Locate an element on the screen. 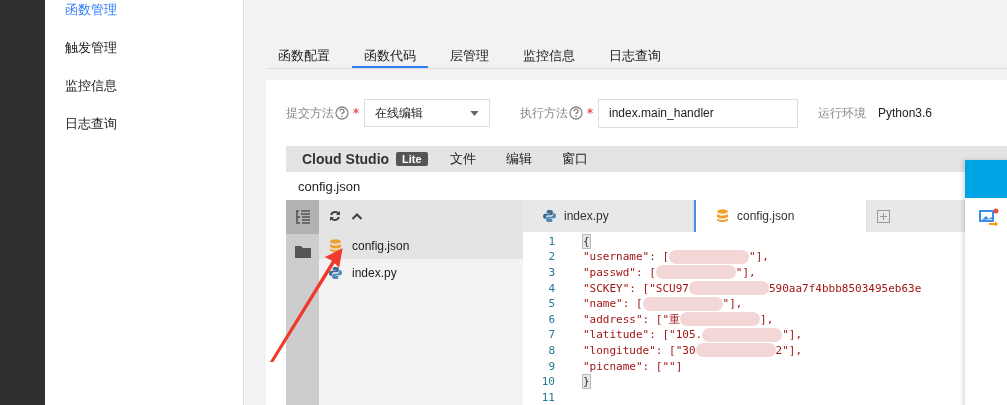 This screenshot has width=1007, height=405. brand-name: Cloud Studio is located at coordinates (346, 159).